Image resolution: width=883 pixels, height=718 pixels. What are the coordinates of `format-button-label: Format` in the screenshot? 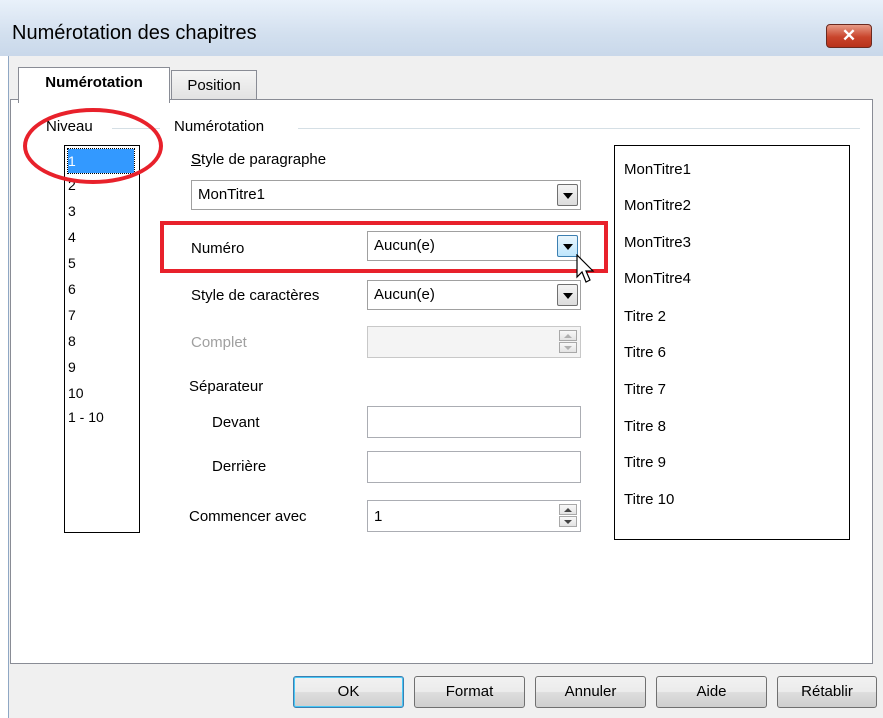 It's located at (469, 691).